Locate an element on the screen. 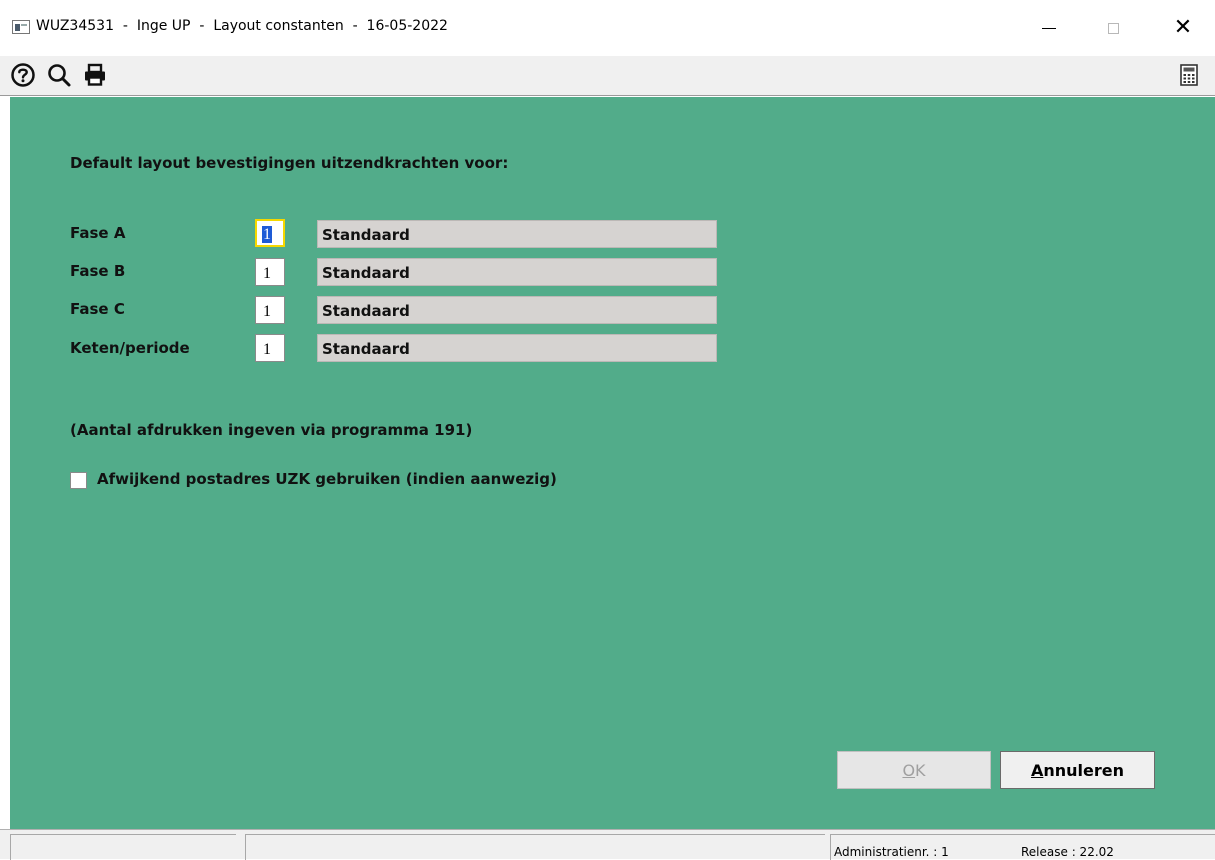  description-field-keten-periode: Standaard is located at coordinates (517, 348).